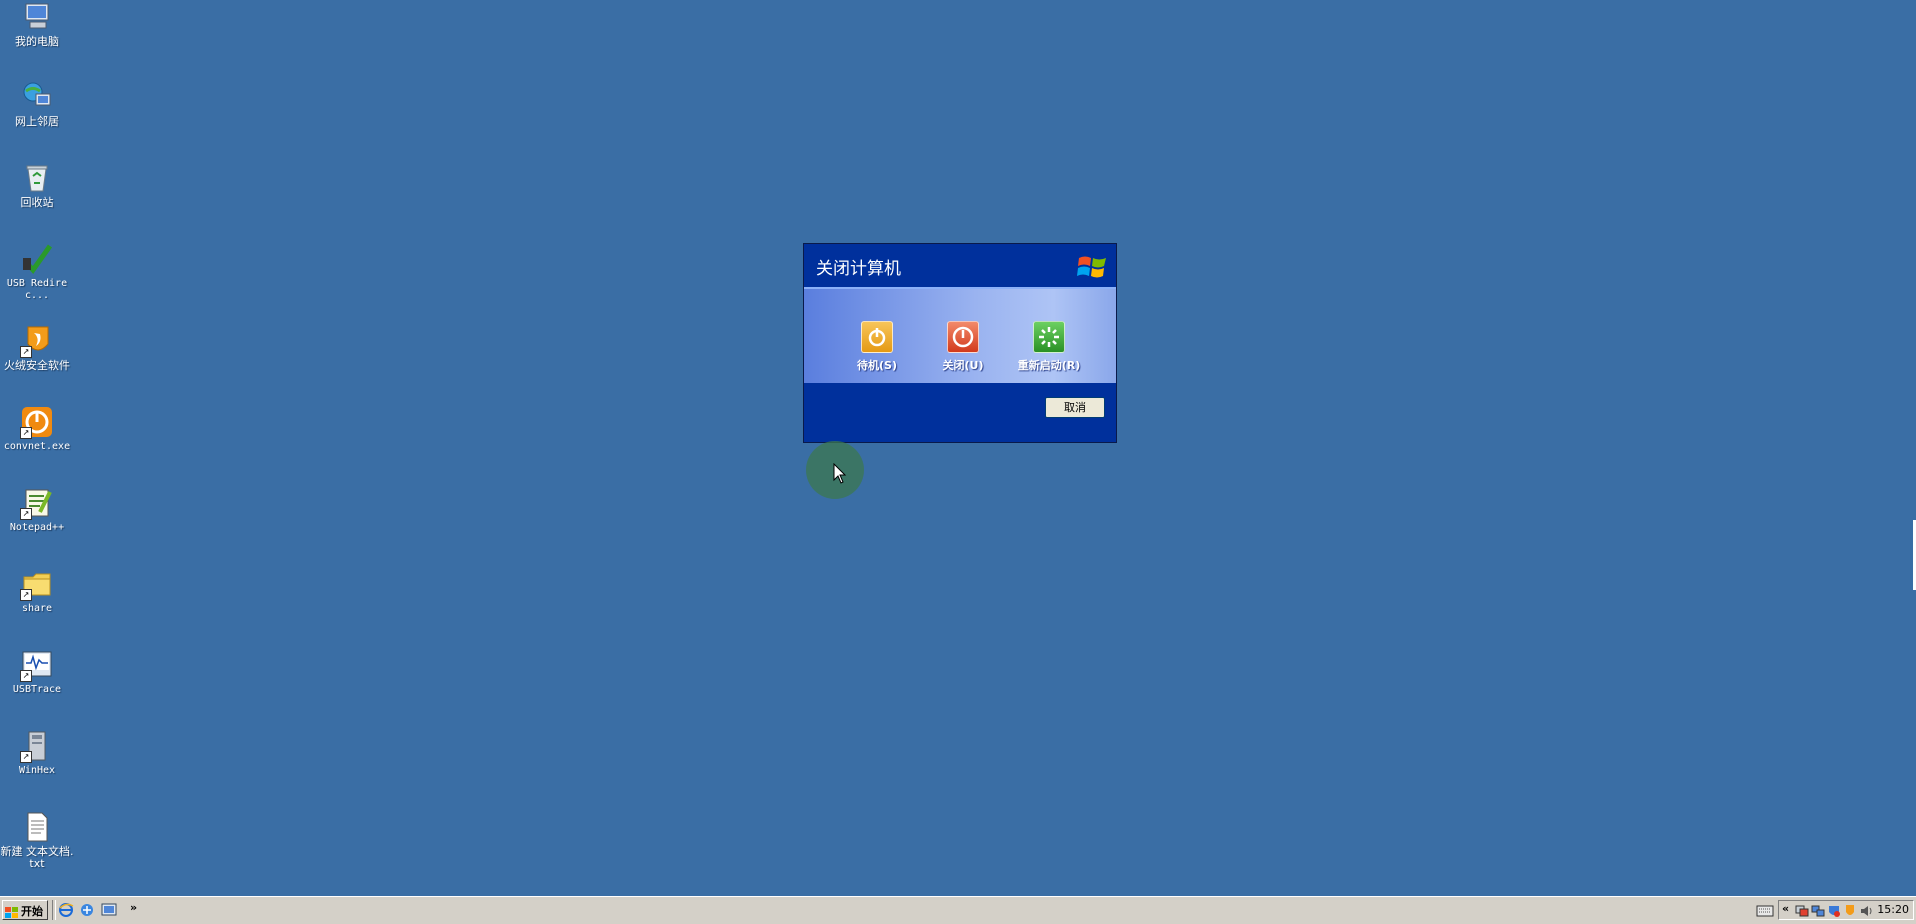  What do you see at coordinates (37, 746) in the screenshot?
I see `winhex-icon: ↗` at bounding box center [37, 746].